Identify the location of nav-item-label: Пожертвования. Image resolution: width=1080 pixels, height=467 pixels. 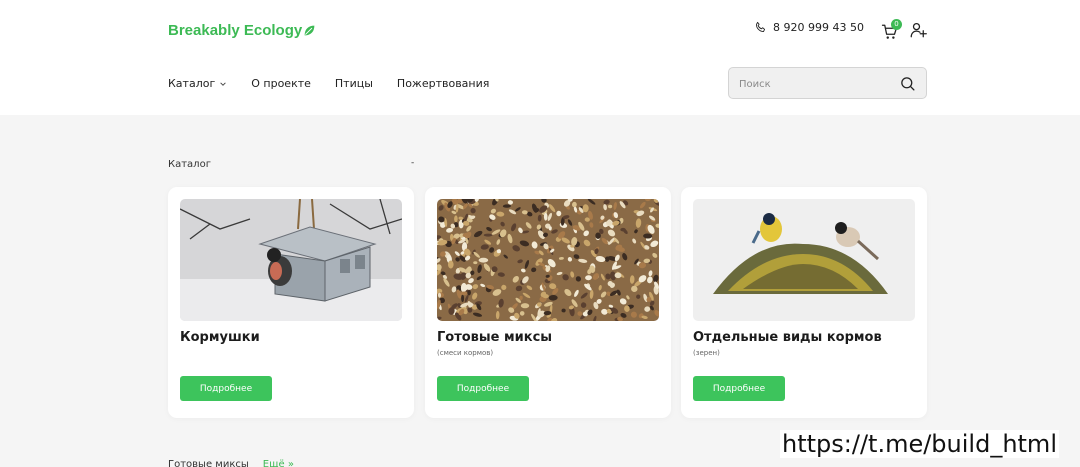
(443, 83).